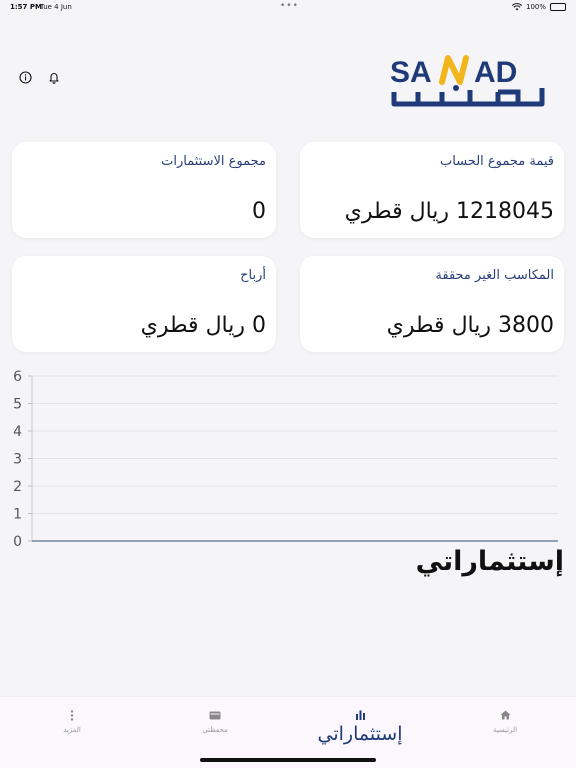  I want to click on account-total-card: قيمة مجموع الحساب 1218045 ريال قطري, so click(432, 190).